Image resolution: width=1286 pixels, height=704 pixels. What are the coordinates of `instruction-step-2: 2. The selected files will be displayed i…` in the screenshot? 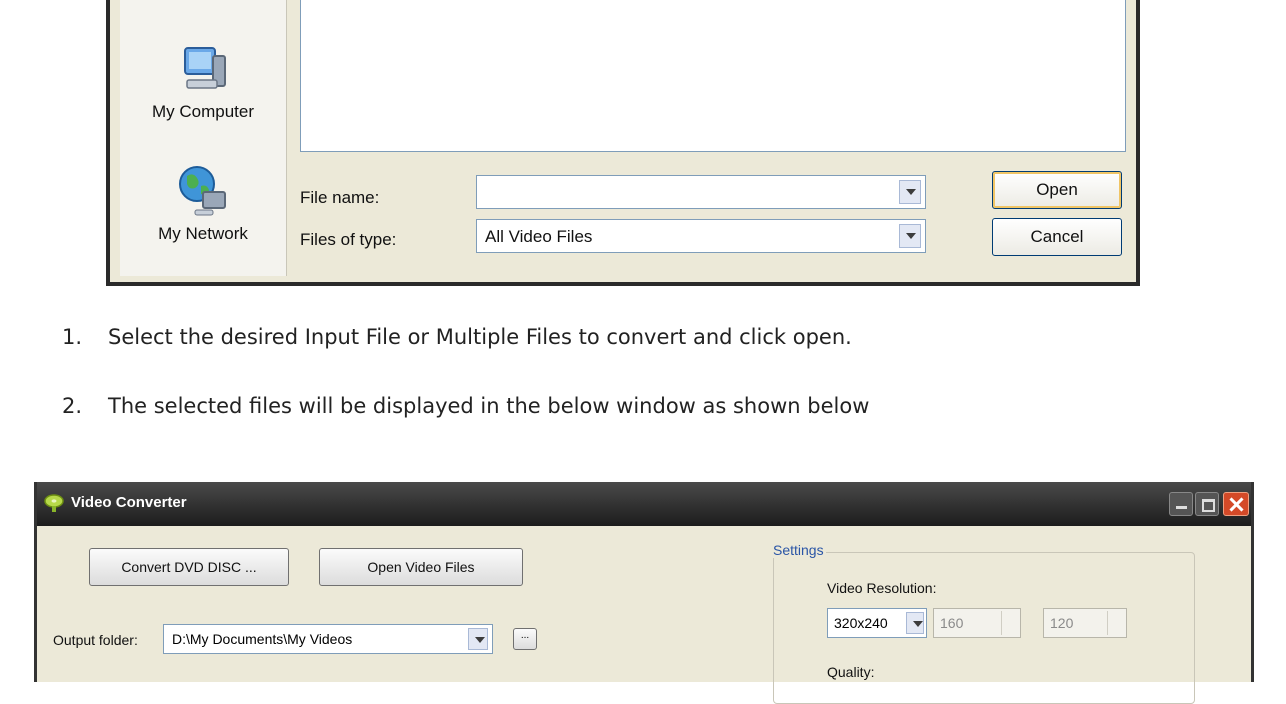 It's located at (465, 406).